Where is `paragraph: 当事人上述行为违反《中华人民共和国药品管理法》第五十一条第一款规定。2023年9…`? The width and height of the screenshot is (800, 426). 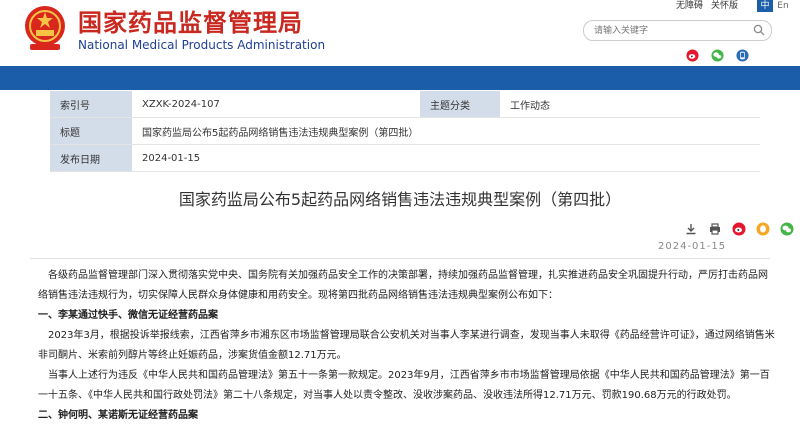
paragraph: 当事人上述行为违反《中华人民共和国药品管理法》第五十一条第一款规定。2023年9… is located at coordinates (404, 385).